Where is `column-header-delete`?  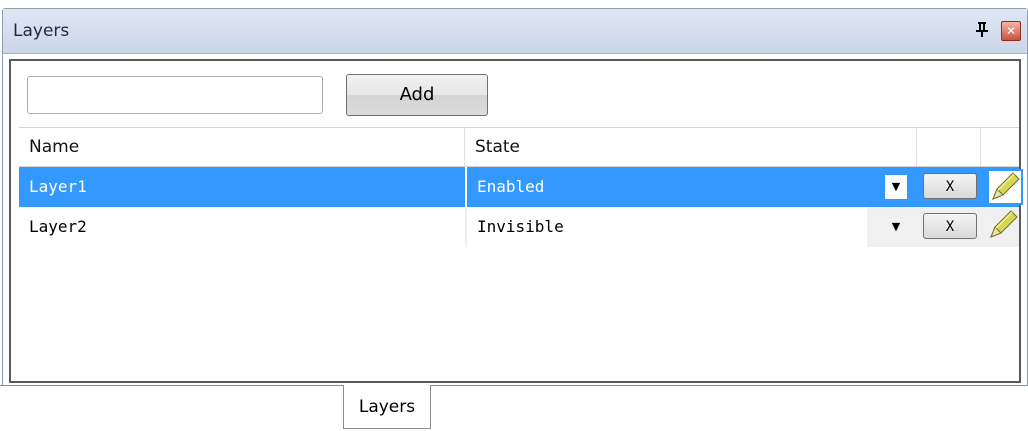 column-header-delete is located at coordinates (949, 147).